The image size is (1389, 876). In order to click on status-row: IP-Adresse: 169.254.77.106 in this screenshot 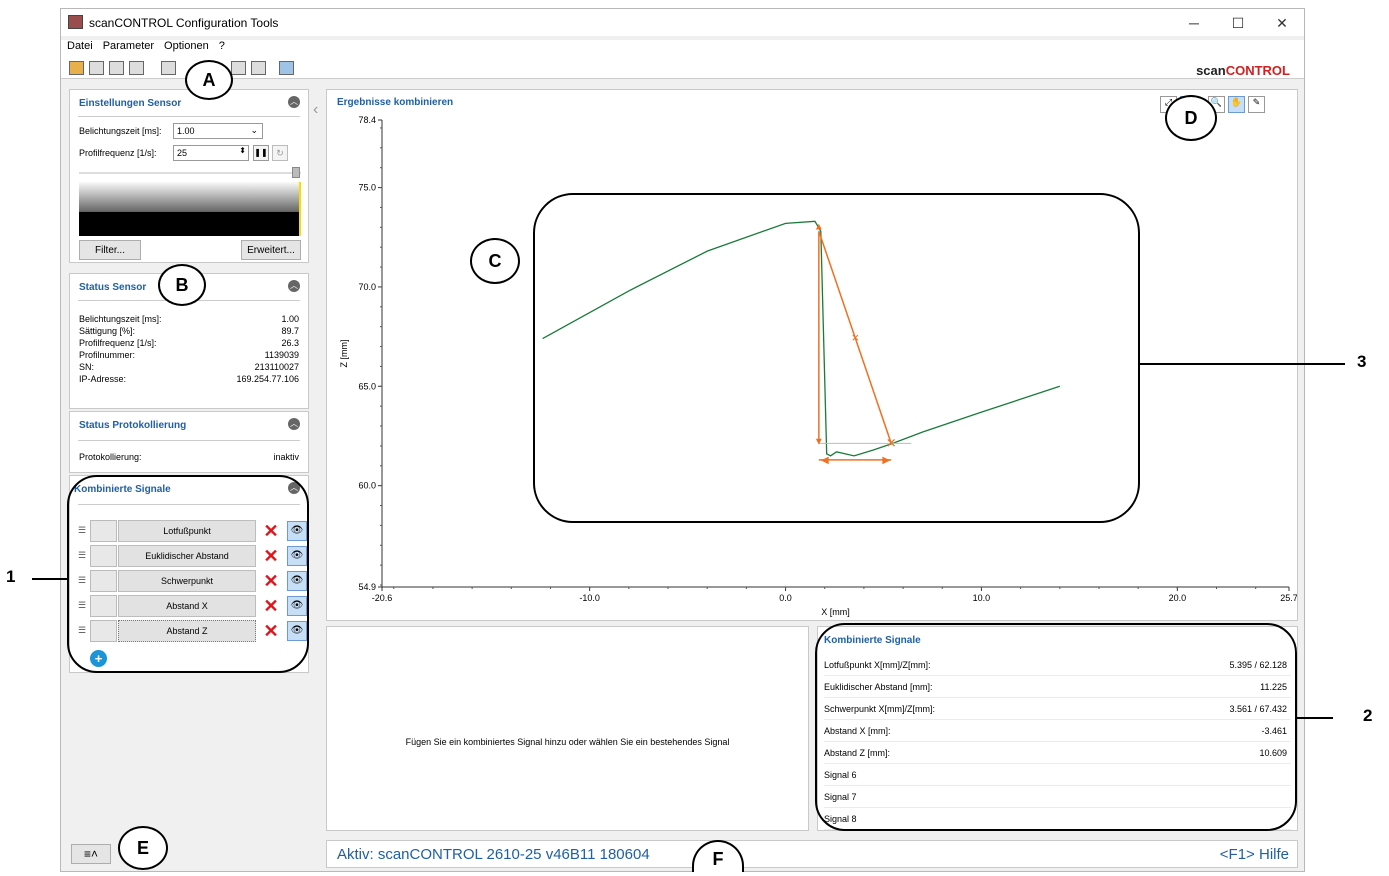, I will do `click(189, 379)`.